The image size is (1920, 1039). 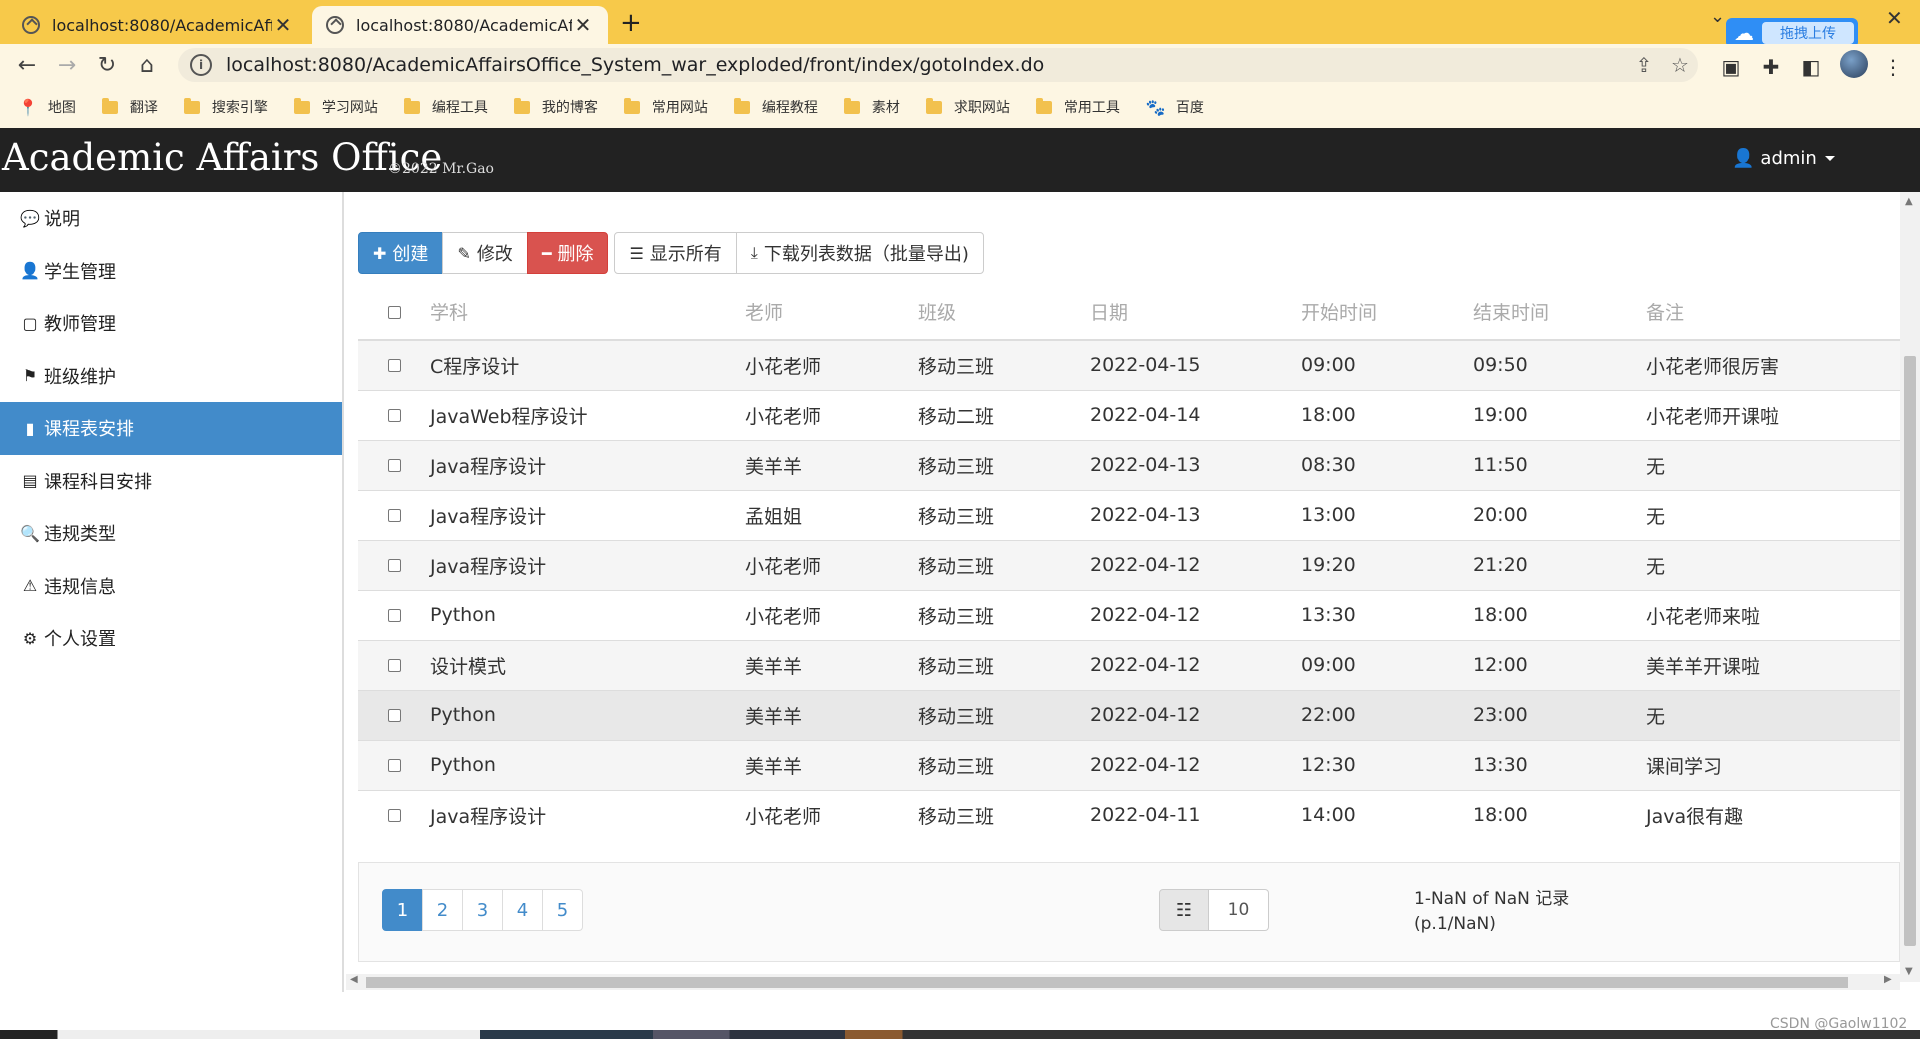 What do you see at coordinates (171, 271) in the screenshot?
I see `sidebar-item-students: 👤 学生管理` at bounding box center [171, 271].